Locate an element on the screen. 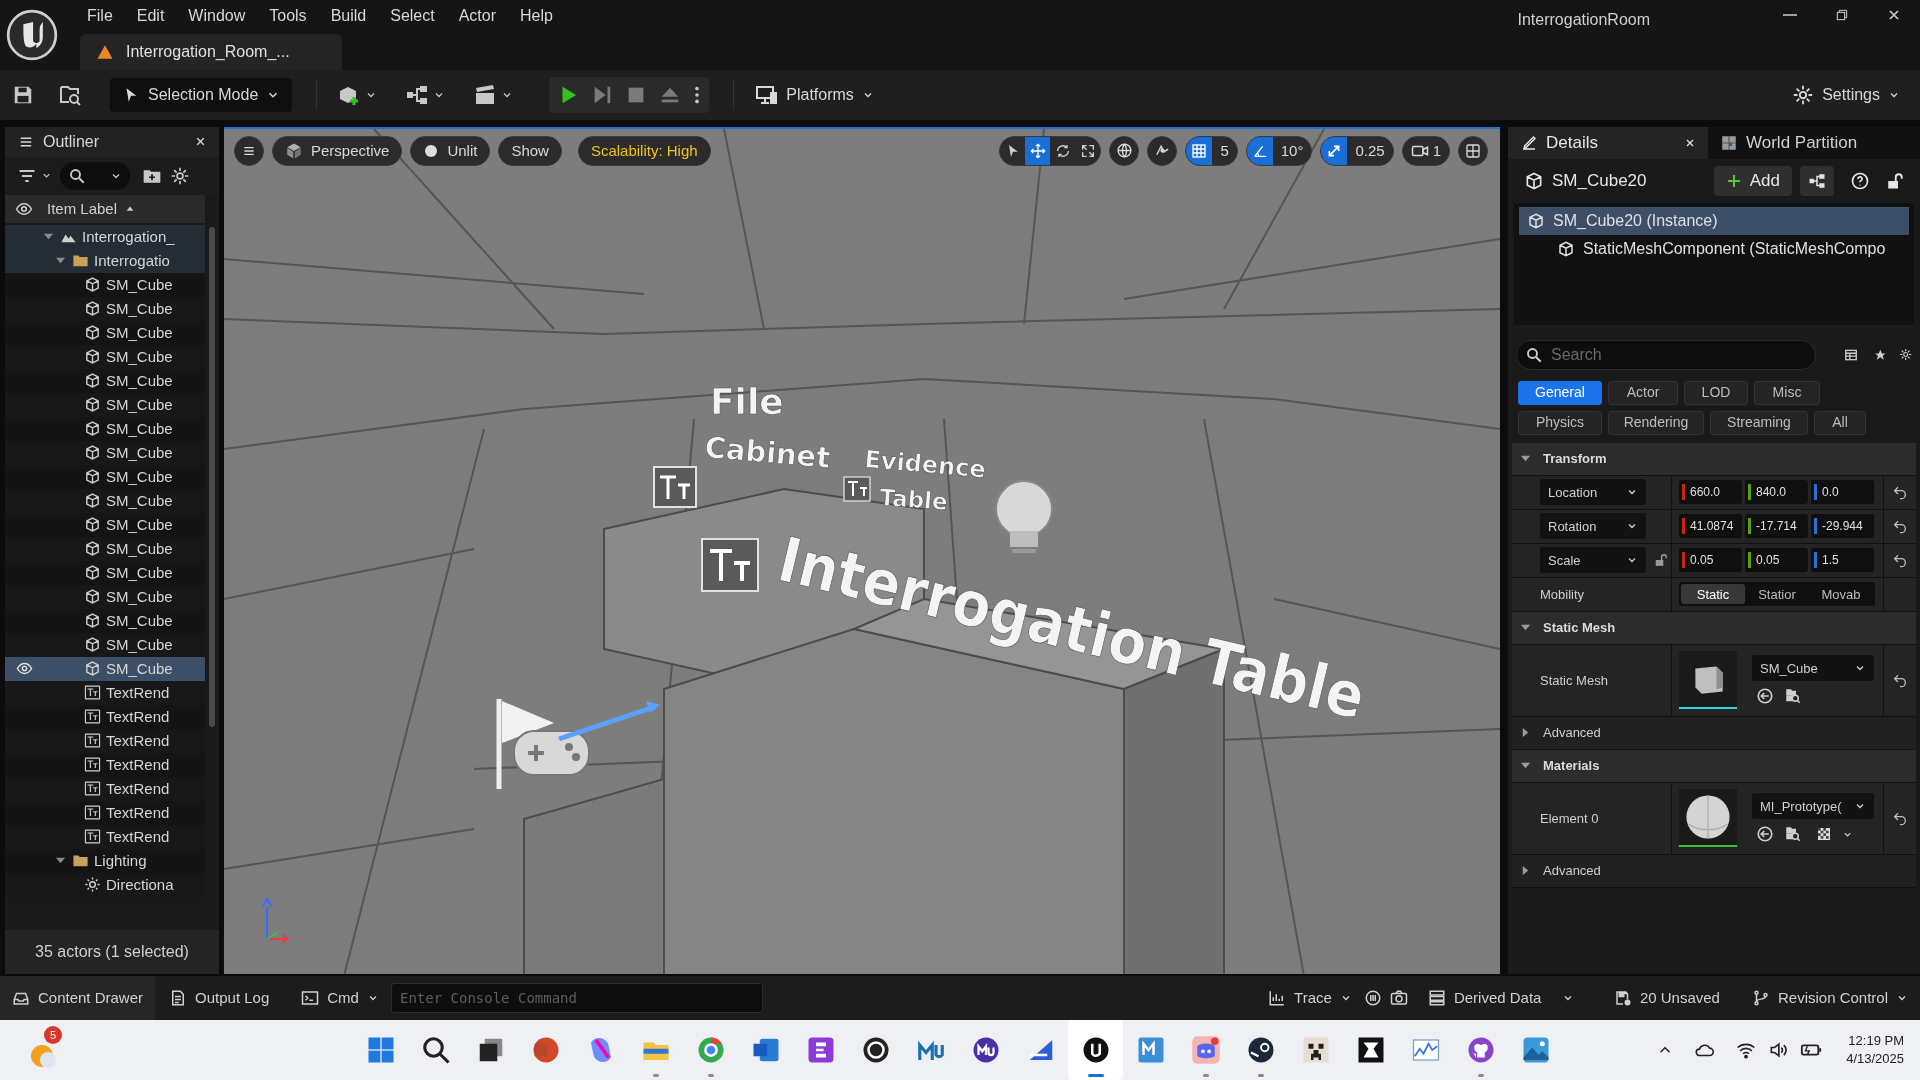  number-field: 660.0 is located at coordinates (1710, 492).